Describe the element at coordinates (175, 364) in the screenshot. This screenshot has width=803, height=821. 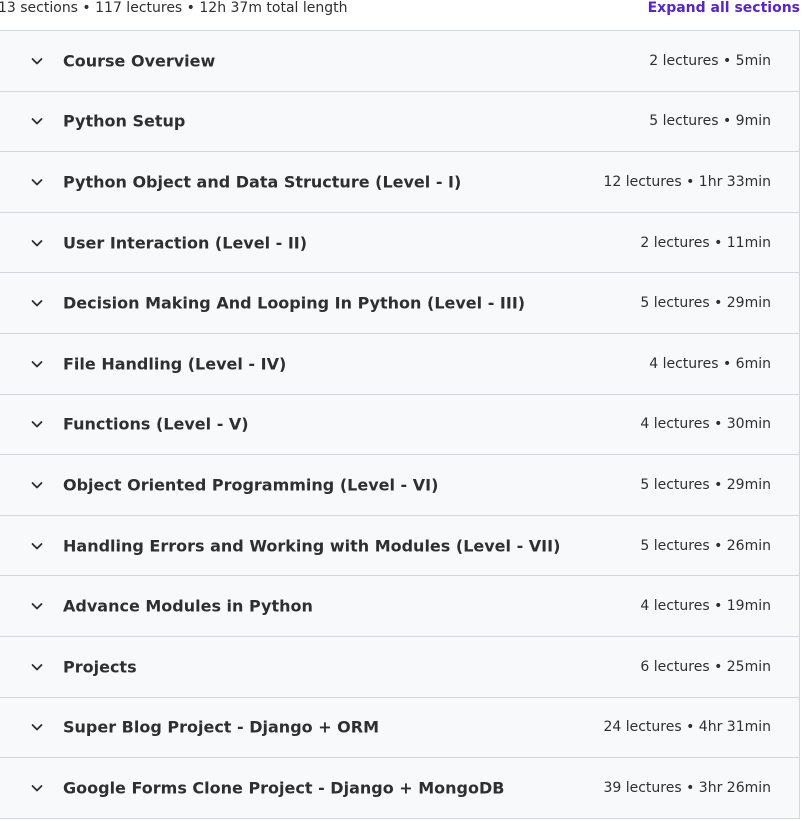
I see `section-title: File Handling (Level - IV)` at that location.